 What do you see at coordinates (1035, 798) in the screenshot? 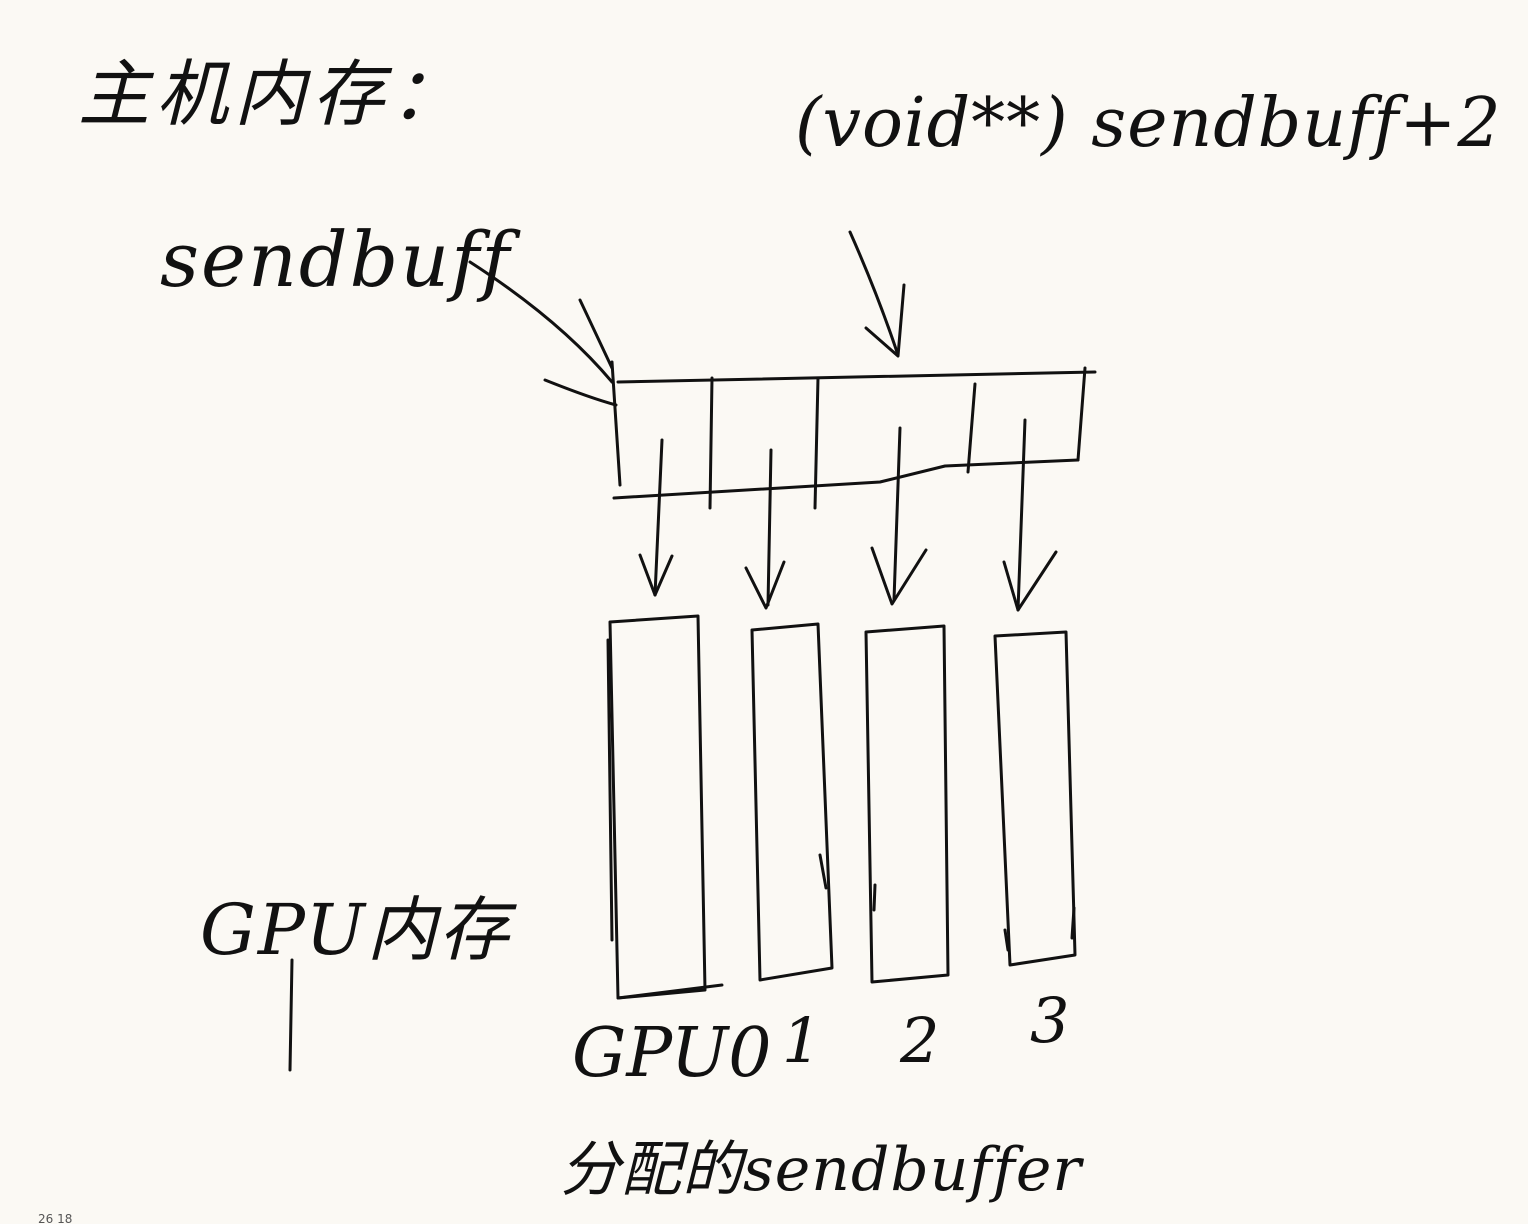
I see `gpu3-buffer` at bounding box center [1035, 798].